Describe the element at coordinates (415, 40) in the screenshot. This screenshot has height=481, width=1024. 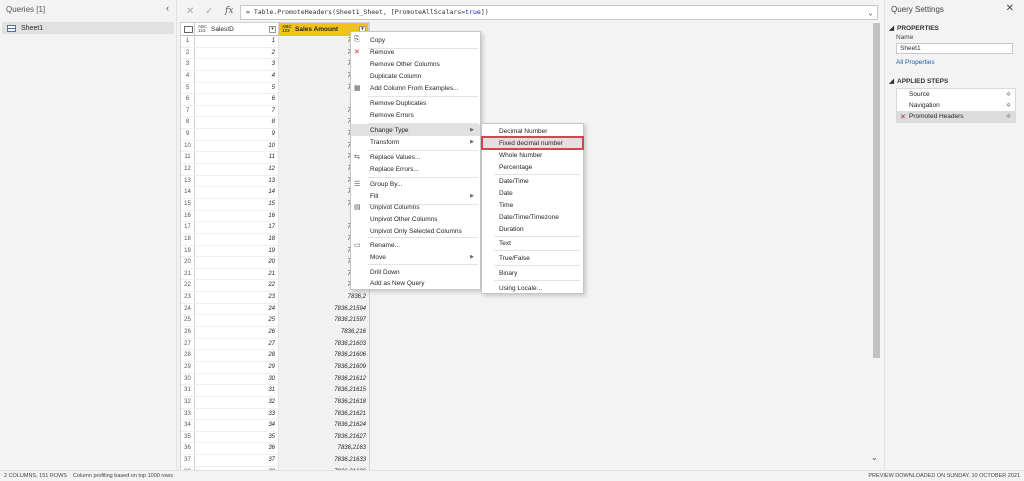
I see `menu-item-copy: ⎘ Copy` at that location.